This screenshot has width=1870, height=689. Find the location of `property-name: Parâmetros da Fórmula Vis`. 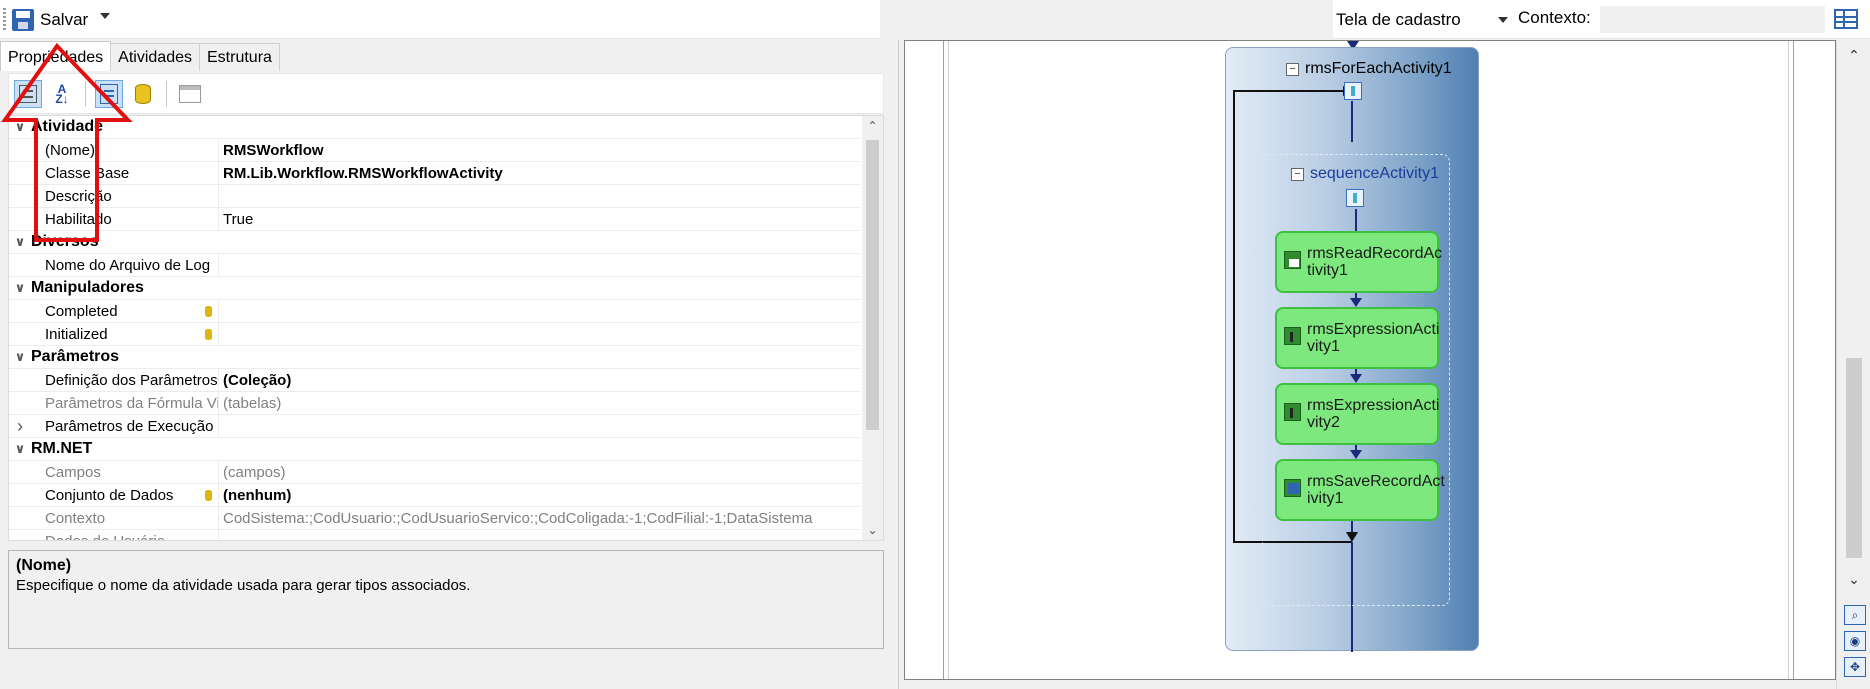

property-name: Parâmetros da Fórmula Vis is located at coordinates (125, 403).